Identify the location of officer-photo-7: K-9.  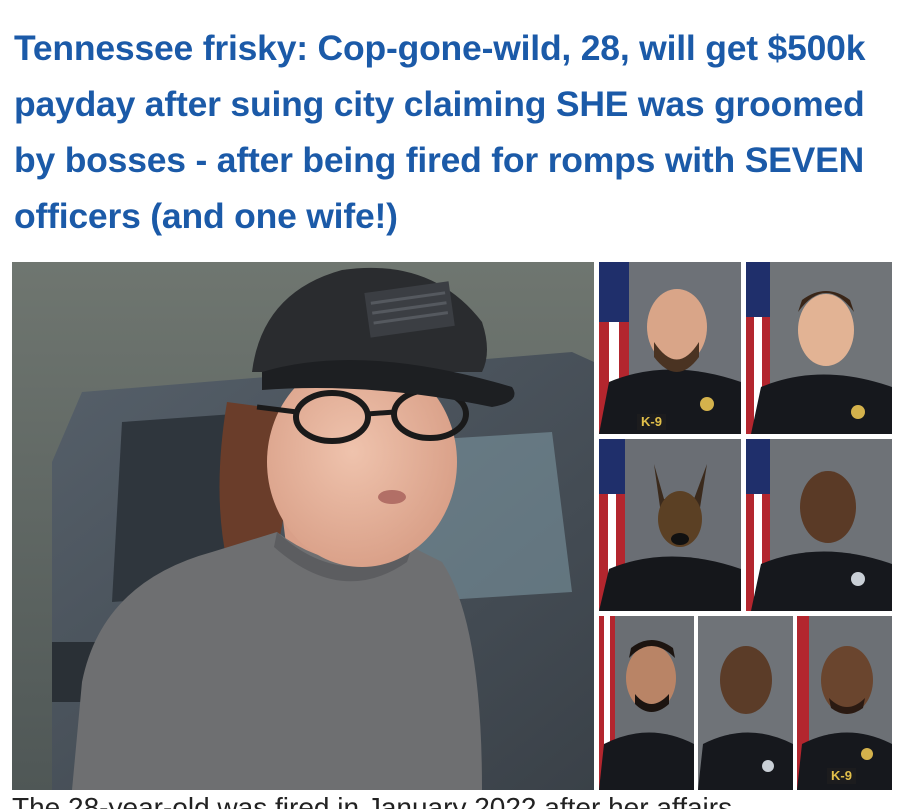
(844, 703).